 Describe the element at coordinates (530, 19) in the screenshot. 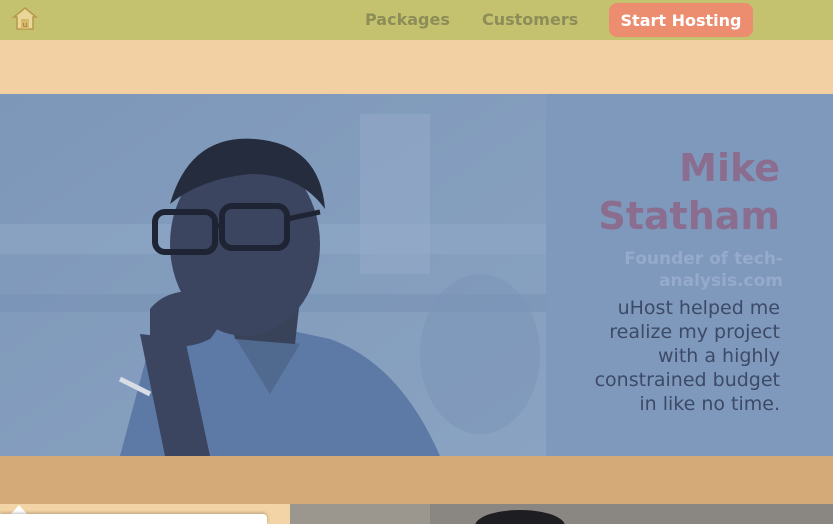

I see `nav-customers-link: Customers` at that location.